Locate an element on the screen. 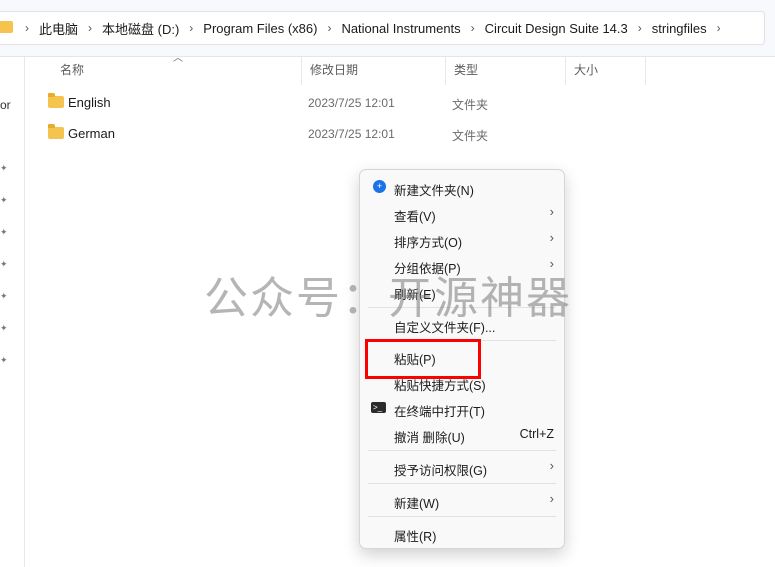 The height and width of the screenshot is (567, 775). breadcrumb-item-this-pc: 此电脑 is located at coordinates (58, 28).